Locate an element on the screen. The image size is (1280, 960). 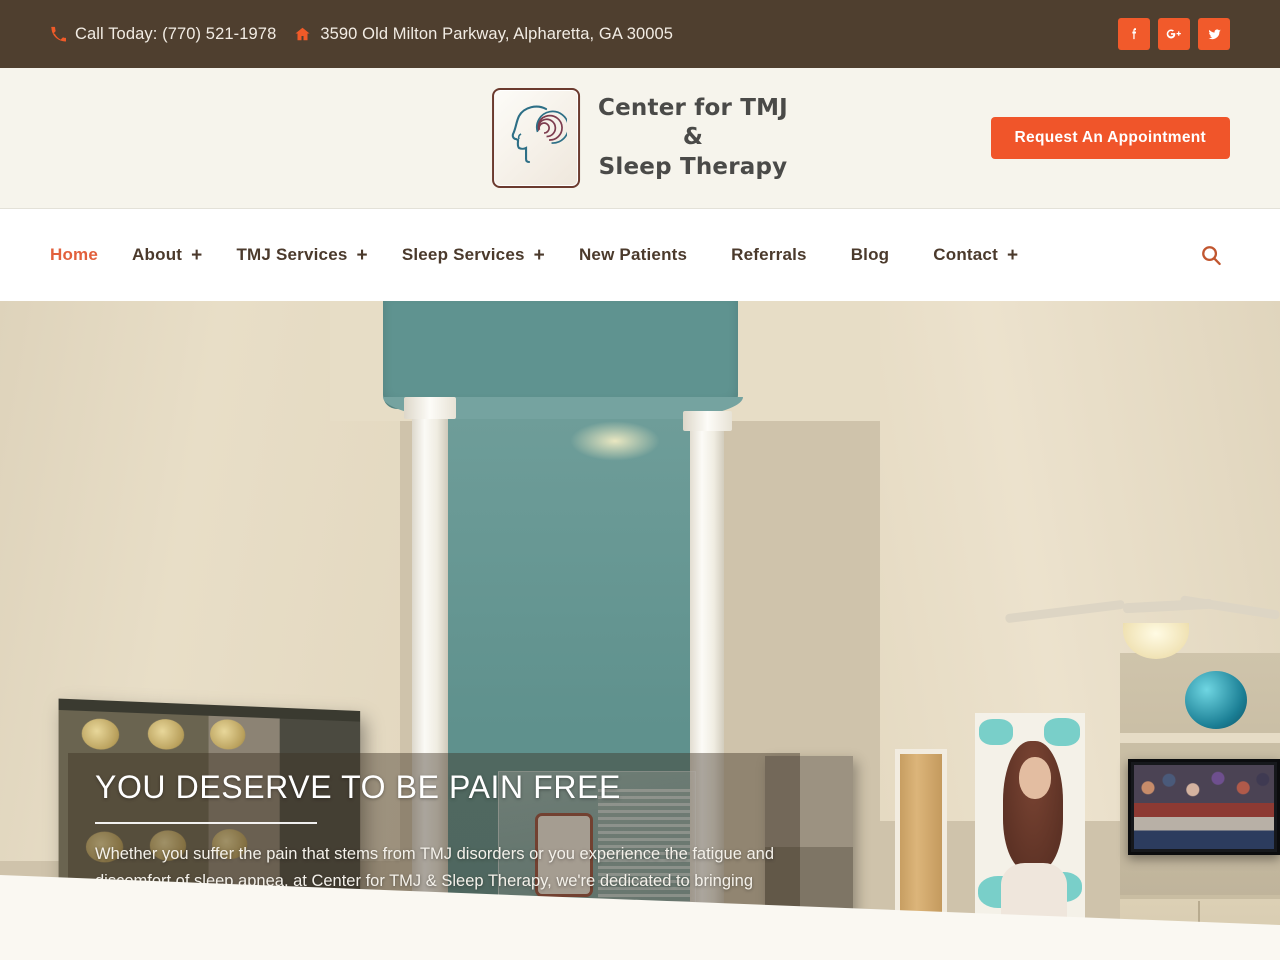
nav-item-contact: Contact + is located at coordinates (975, 255).